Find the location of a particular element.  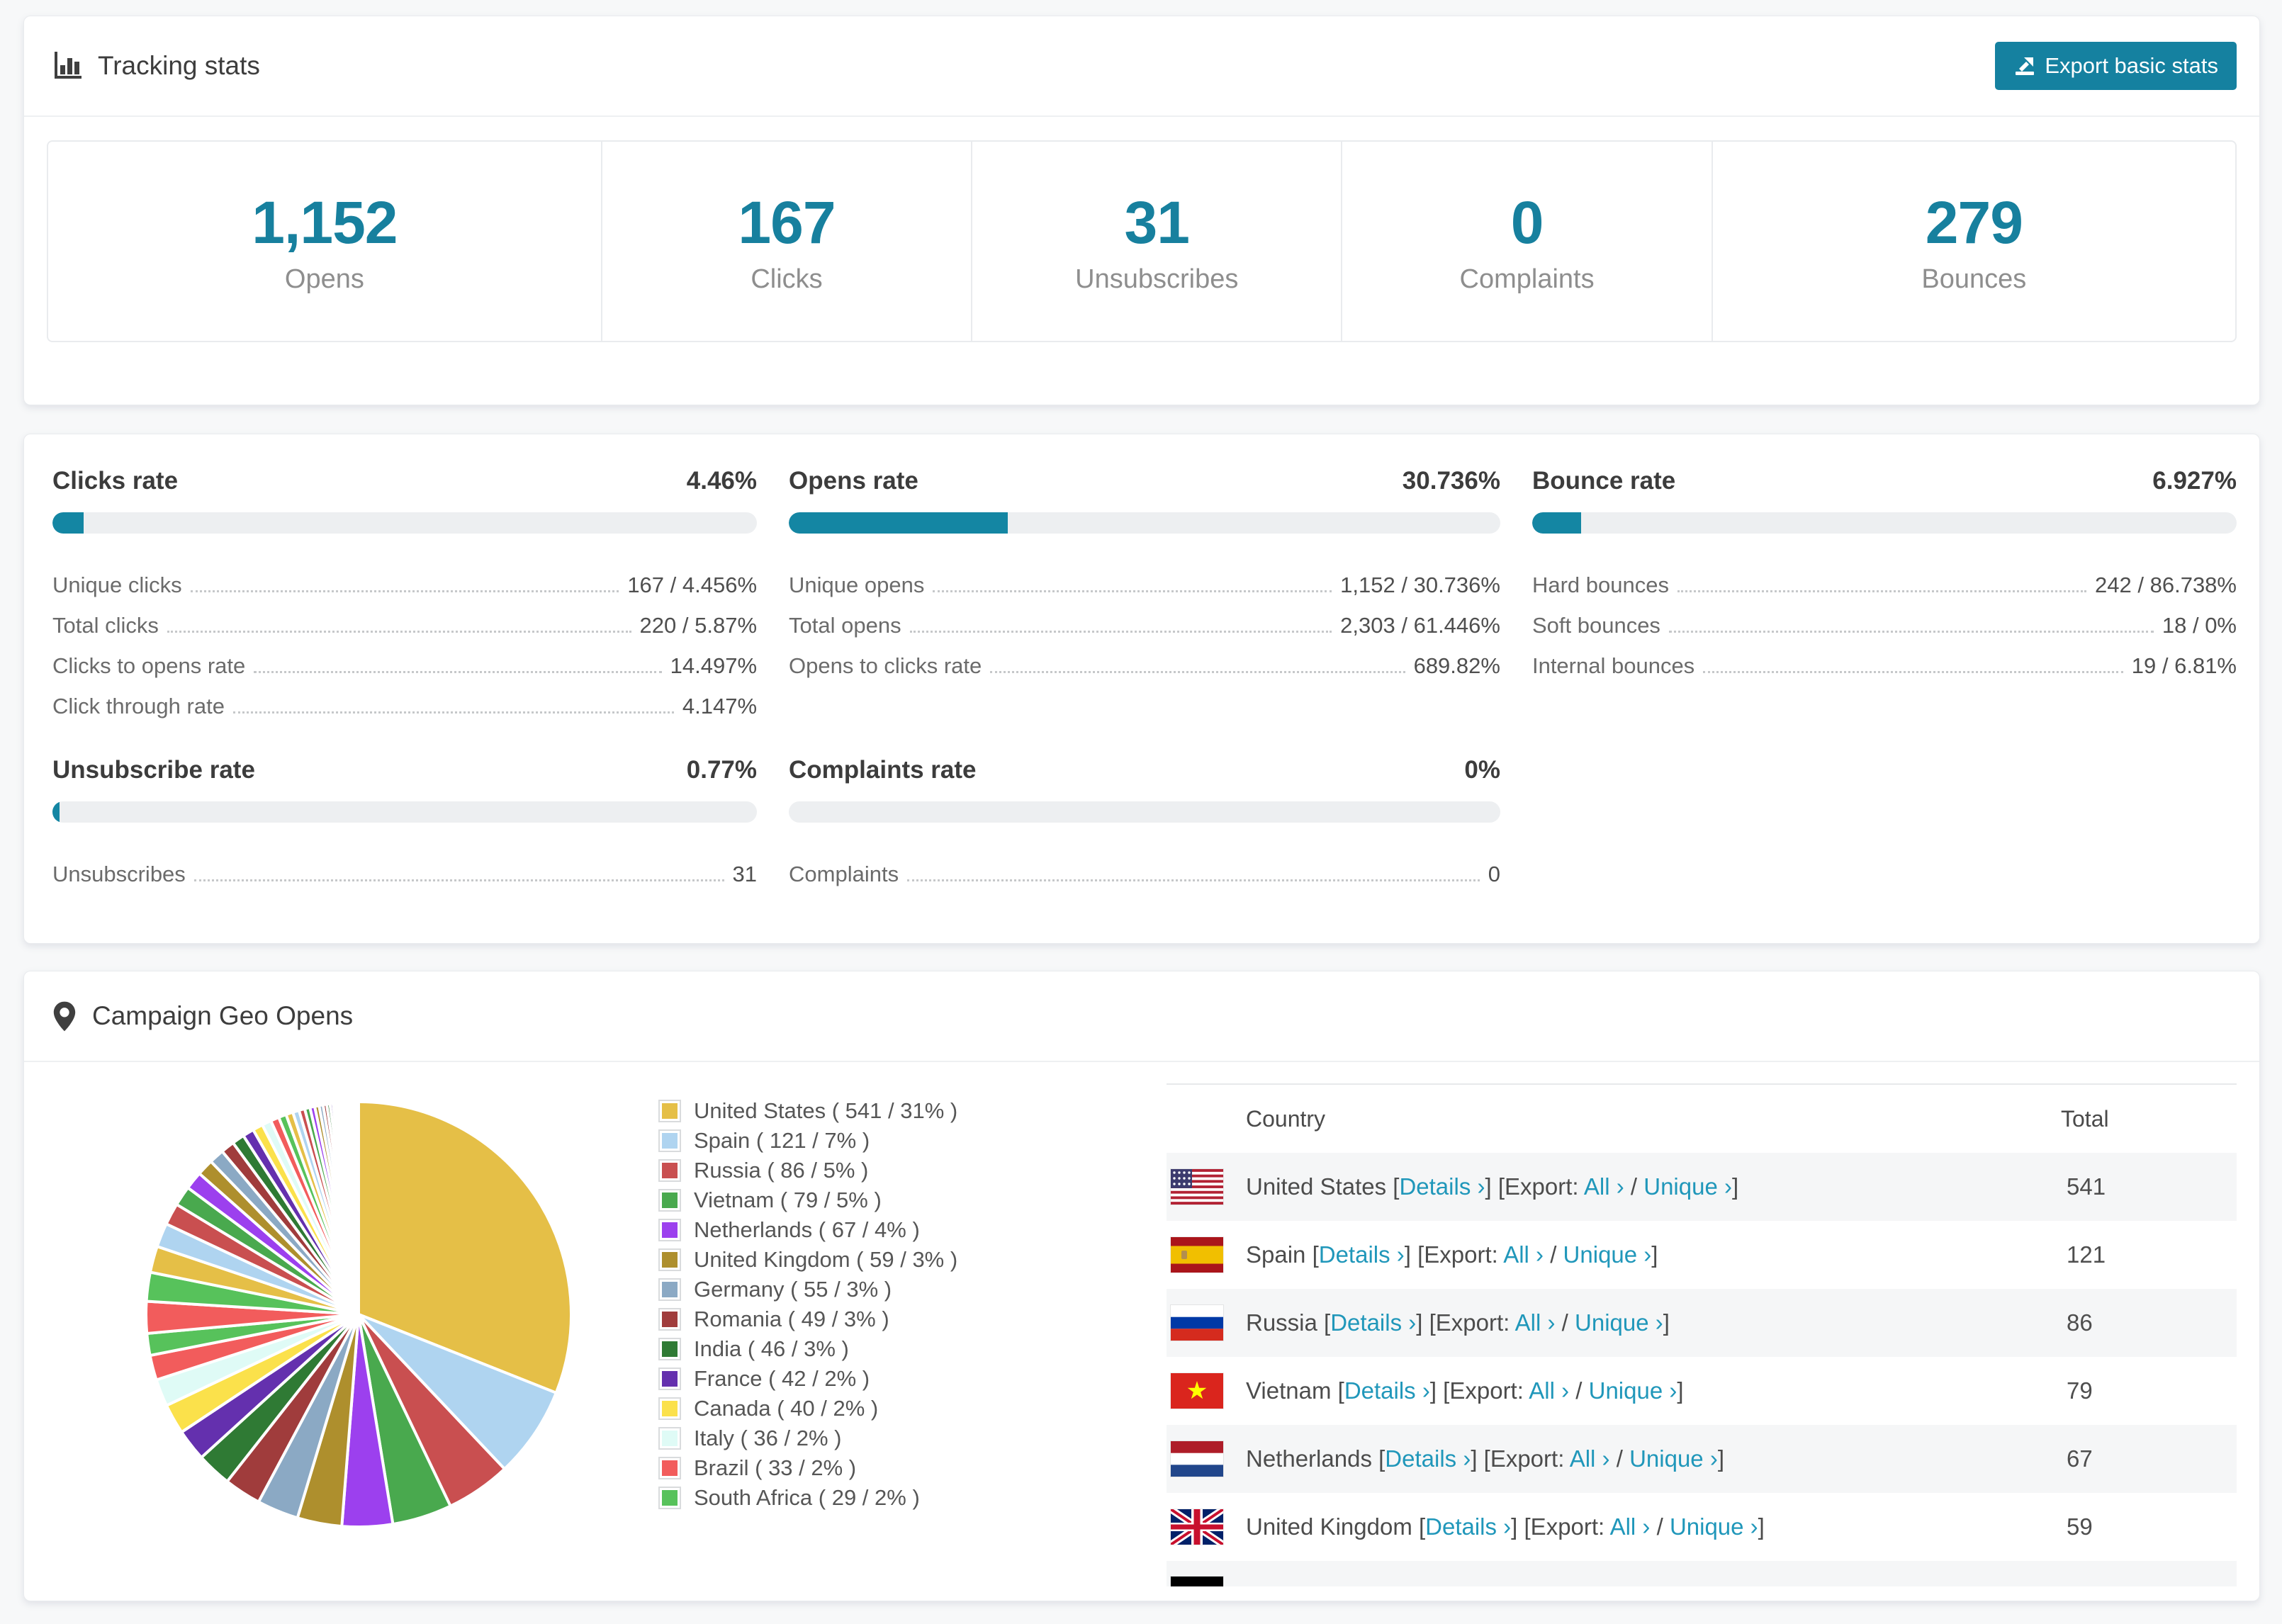

summary-value-complaints: 0 is located at coordinates (1527, 222).